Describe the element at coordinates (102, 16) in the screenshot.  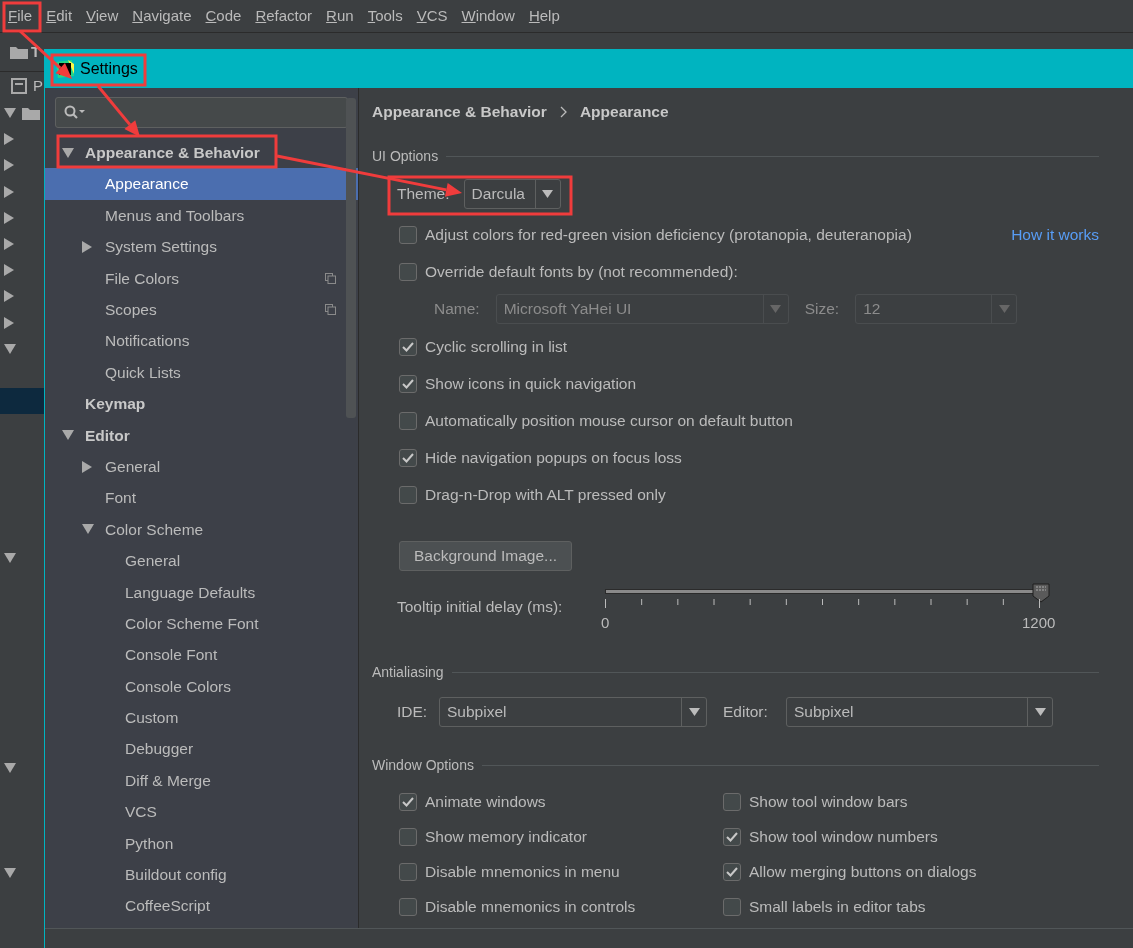
I see `menu-item: View` at that location.